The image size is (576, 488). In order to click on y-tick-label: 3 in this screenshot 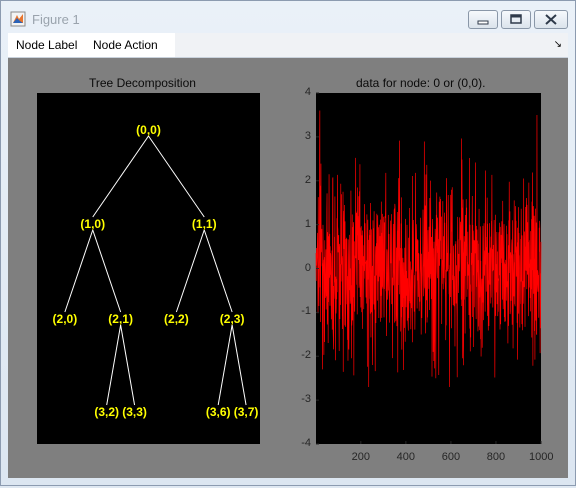, I will do `click(307, 135)`.